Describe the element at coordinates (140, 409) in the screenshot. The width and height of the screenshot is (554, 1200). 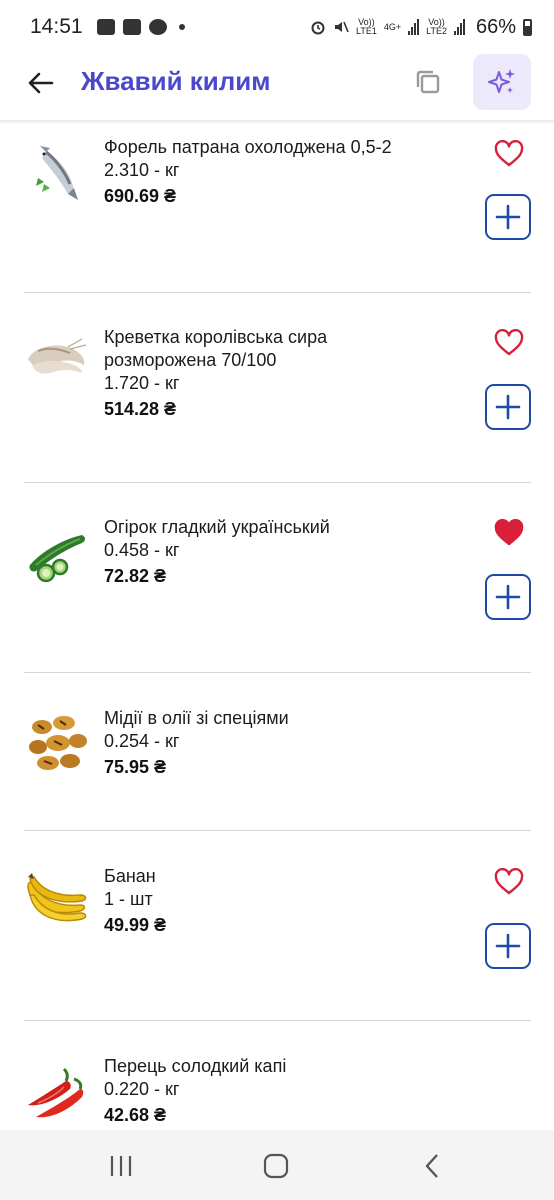
I see `item-price: 514.28 ₴` at that location.